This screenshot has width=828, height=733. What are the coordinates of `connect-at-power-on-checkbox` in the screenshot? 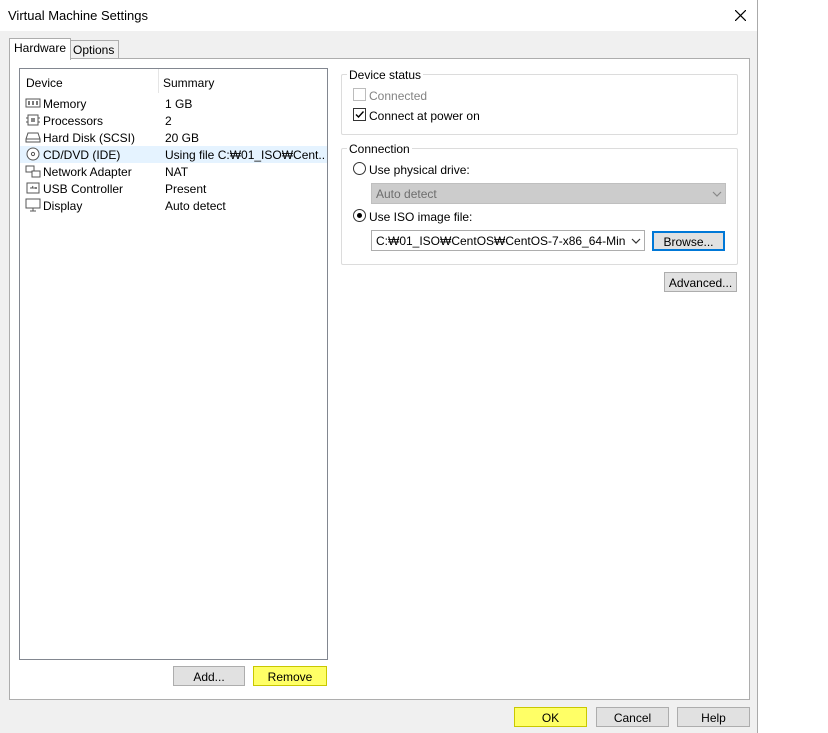 It's located at (359, 114).